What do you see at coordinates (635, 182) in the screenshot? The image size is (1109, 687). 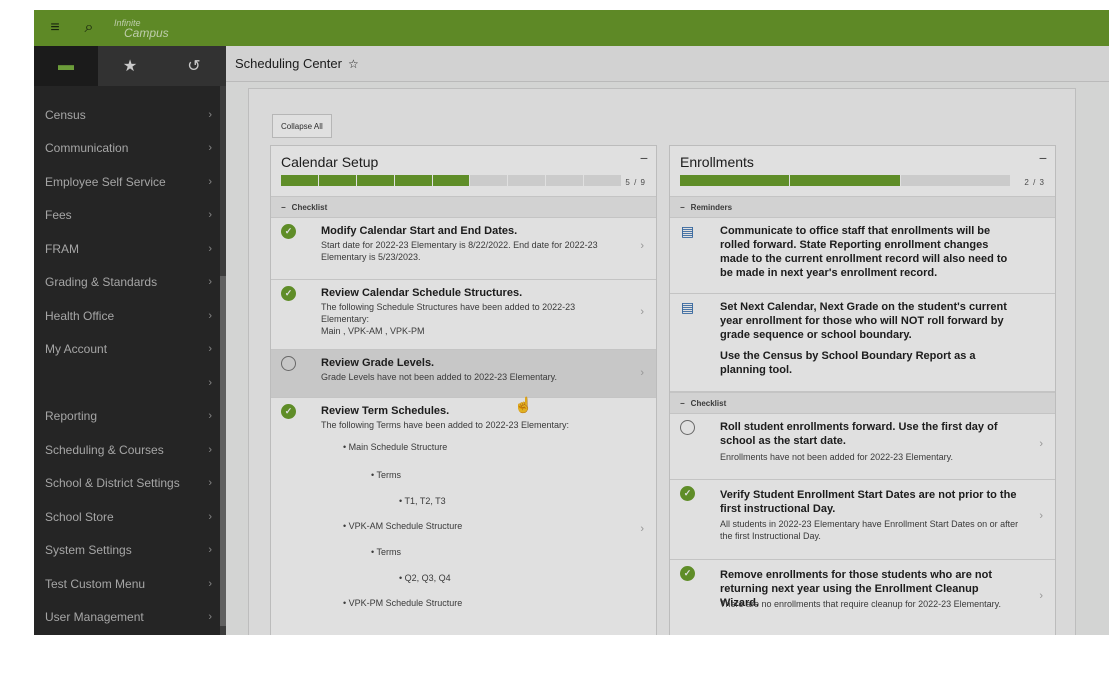 I see `progress-count: 5 / 9` at bounding box center [635, 182].